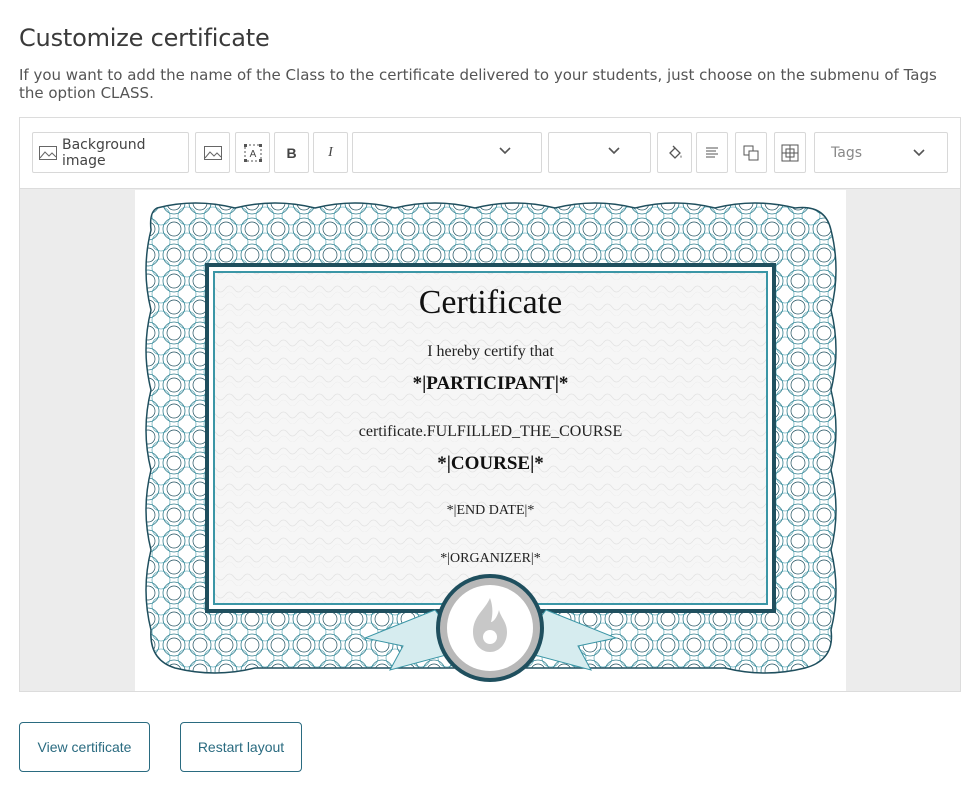 This screenshot has width=980, height=789. Describe the element at coordinates (330, 152) in the screenshot. I see `italic-button: I` at that location.